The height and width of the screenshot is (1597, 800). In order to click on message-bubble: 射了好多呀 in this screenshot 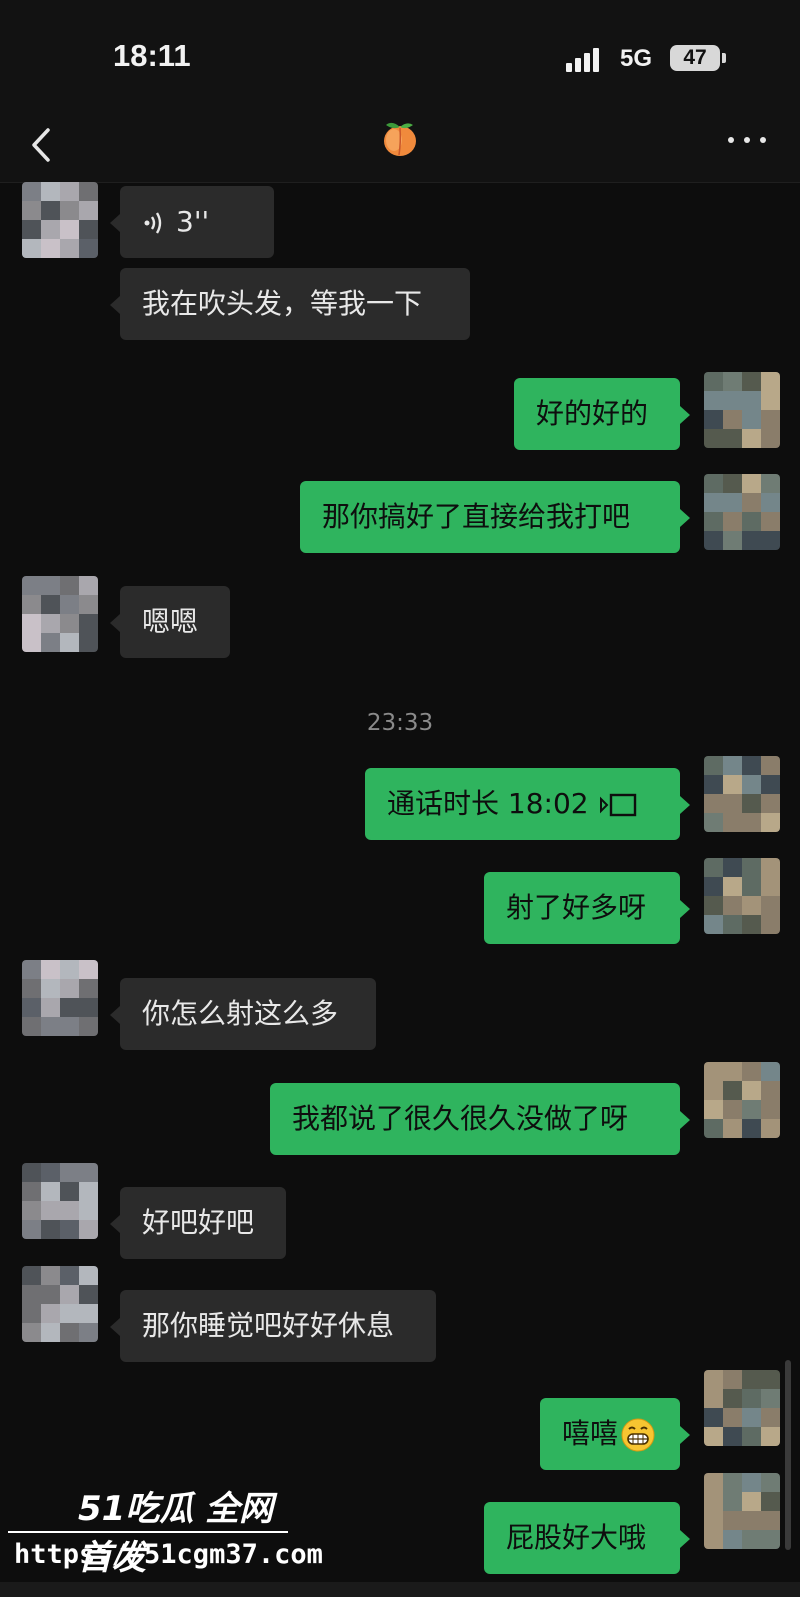, I will do `click(587, 908)`.